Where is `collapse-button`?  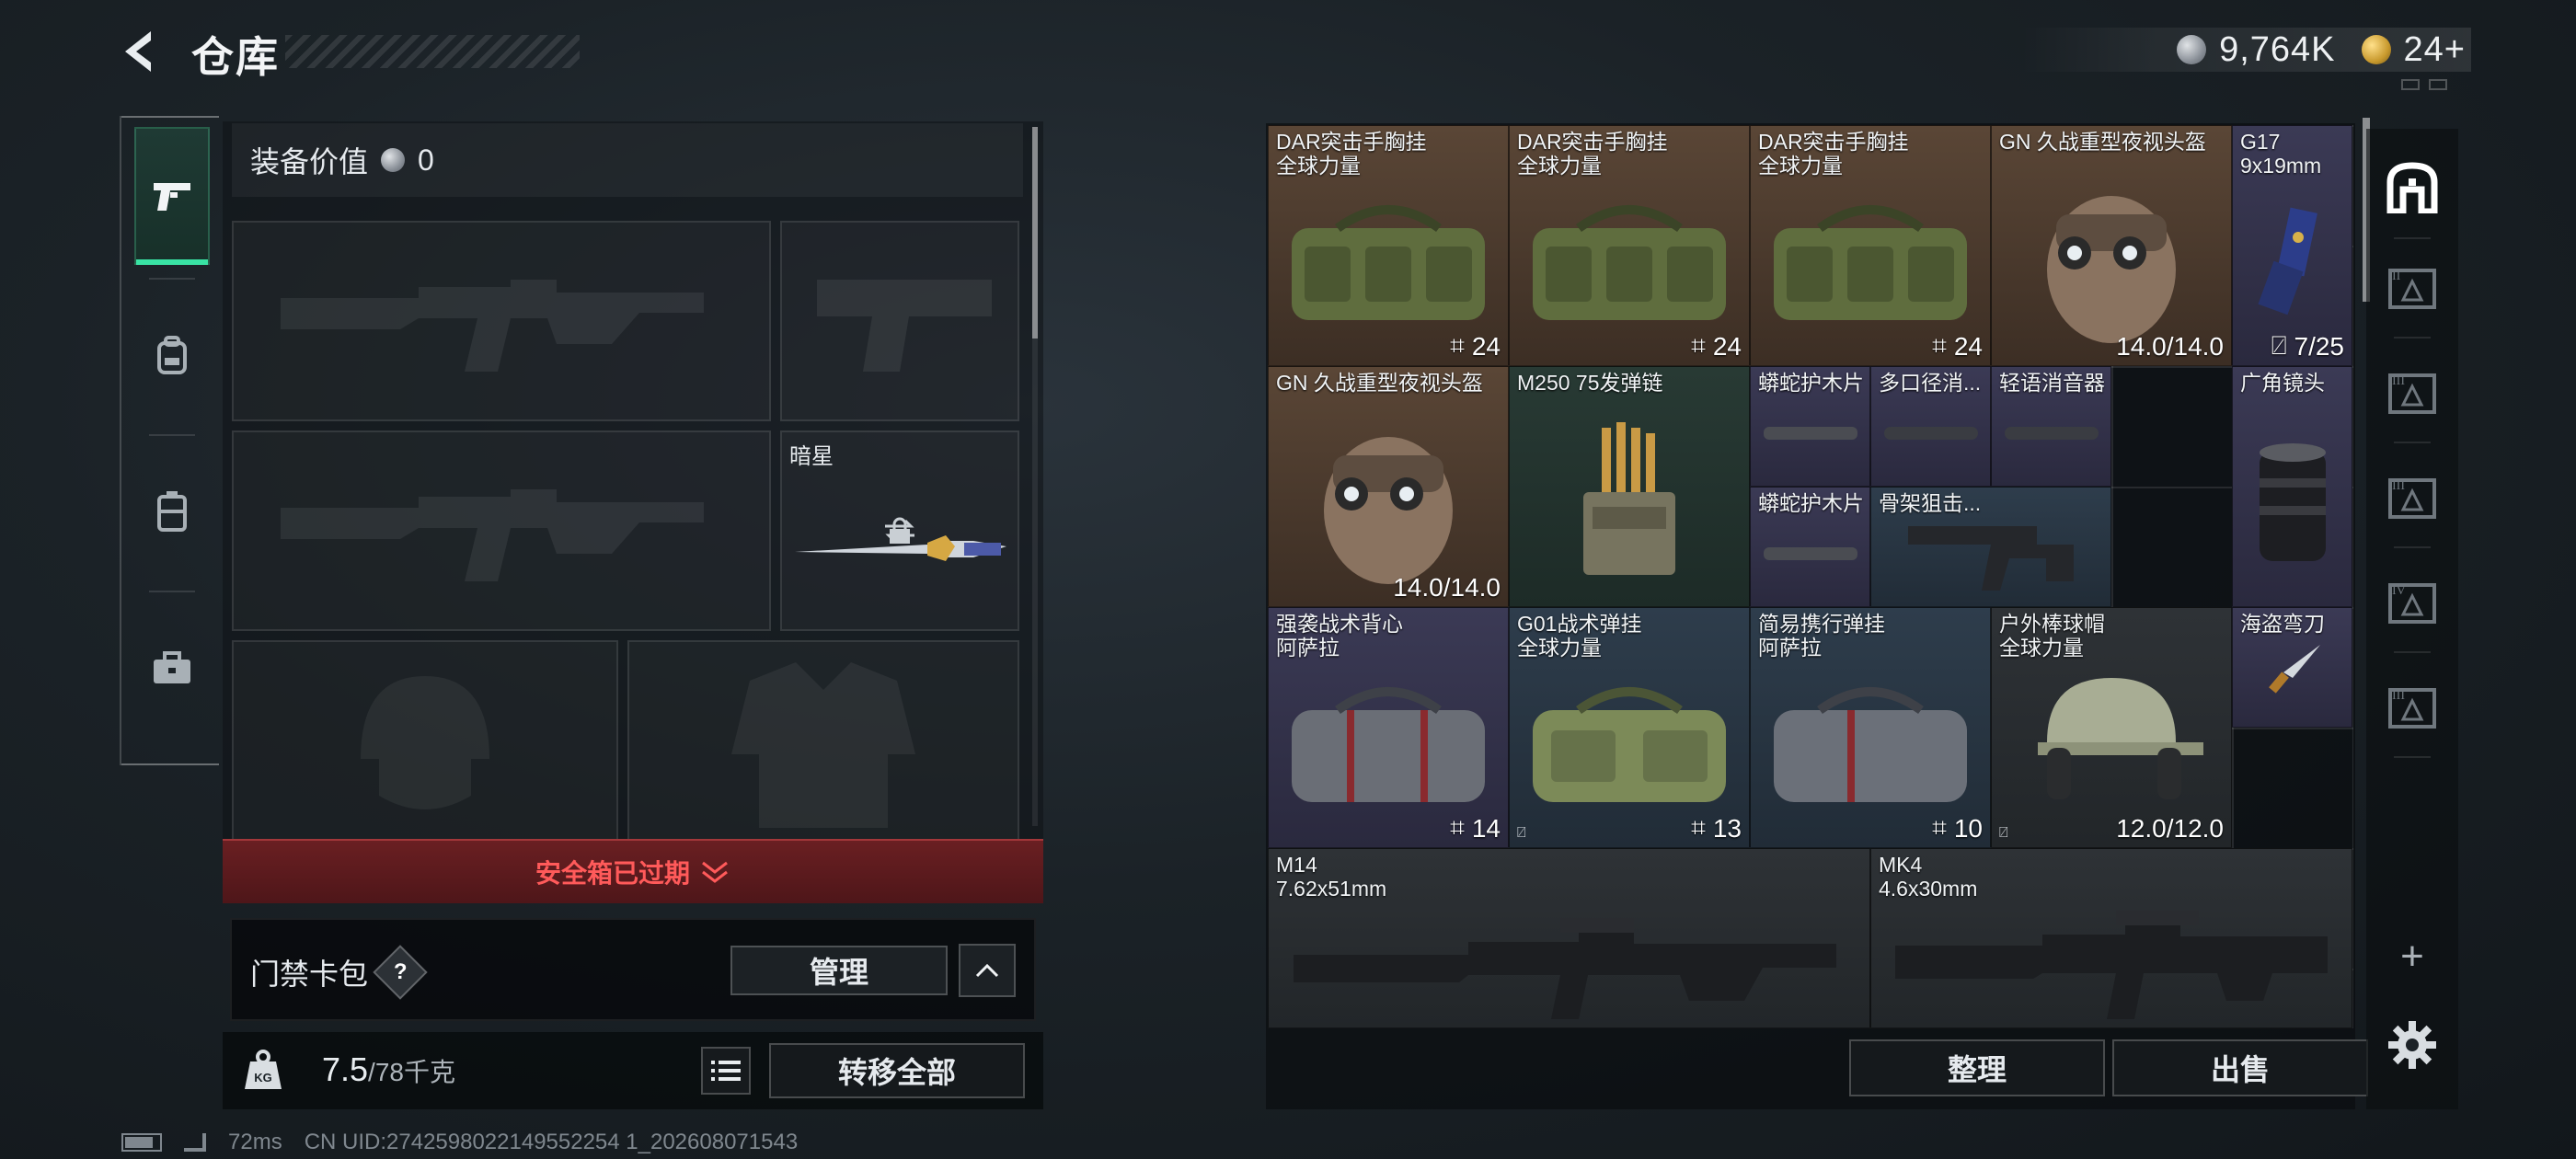
collapse-button is located at coordinates (987, 970).